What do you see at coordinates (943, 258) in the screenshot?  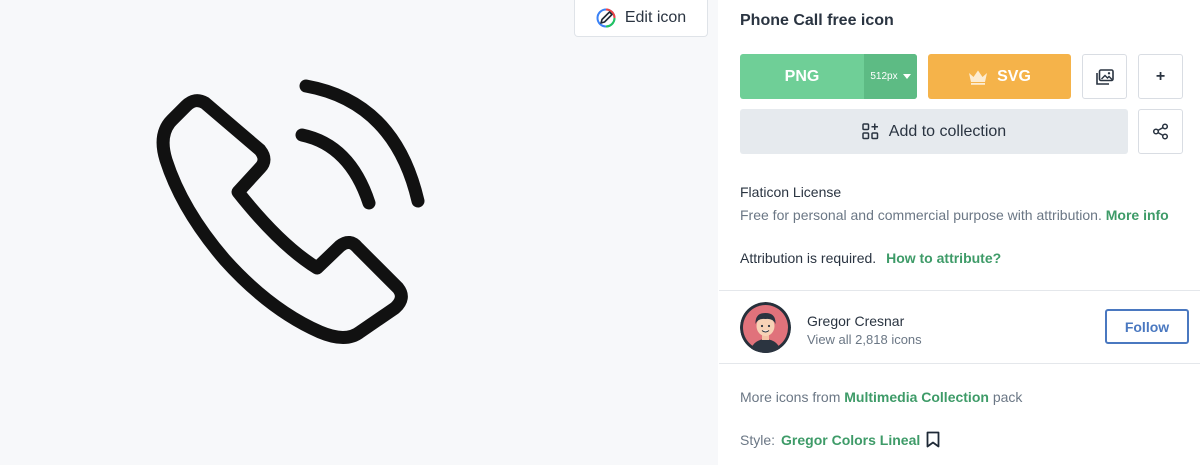 I see `how-to-attribute-link: How to attribute?` at bounding box center [943, 258].